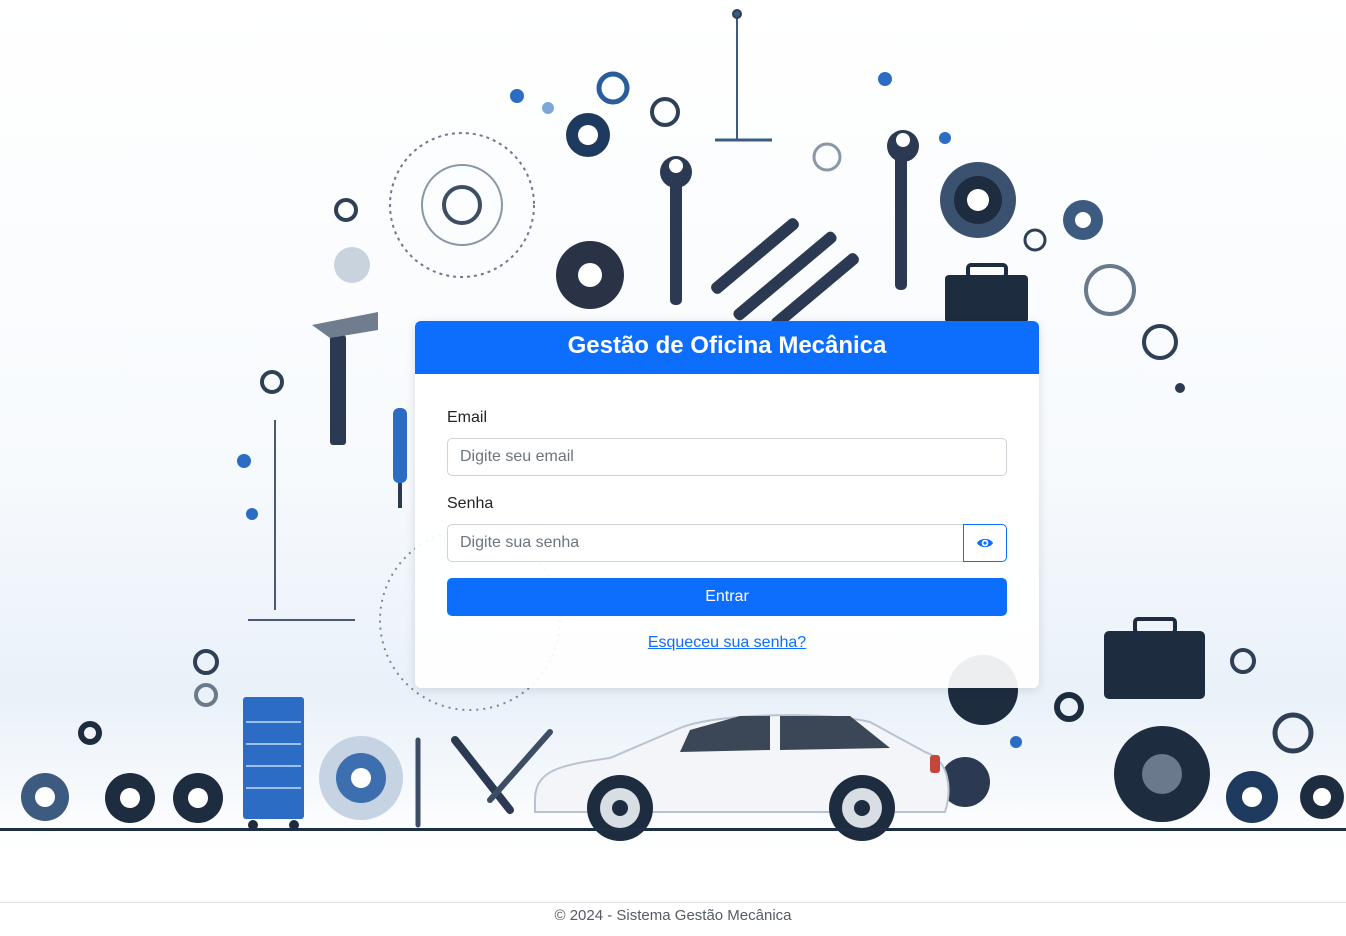 The width and height of the screenshot is (1346, 936). I want to click on footer-divider, so click(673, 902).